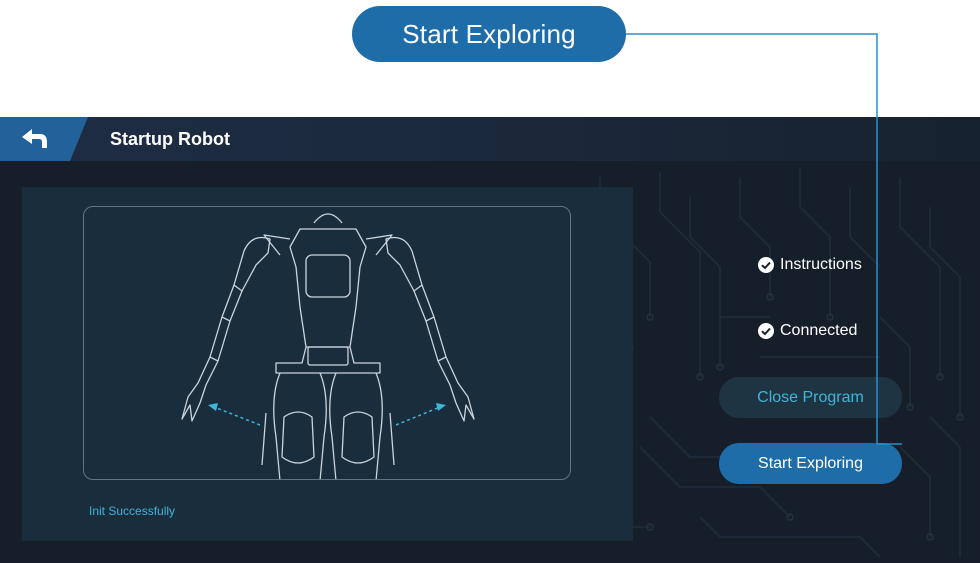 This screenshot has height=563, width=980. What do you see at coordinates (132, 511) in the screenshot?
I see `init-status-text: Init Successfully` at bounding box center [132, 511].